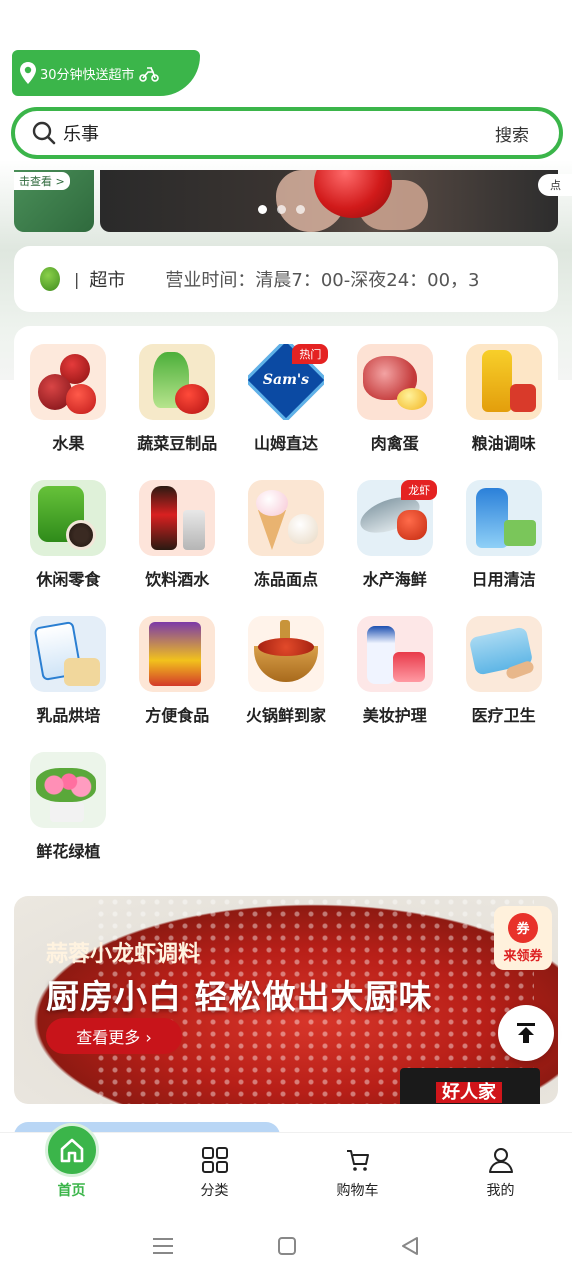 This screenshot has height=1280, width=572. I want to click on category-item-seafood: 龙虾 水产海鲜, so click(394, 540).